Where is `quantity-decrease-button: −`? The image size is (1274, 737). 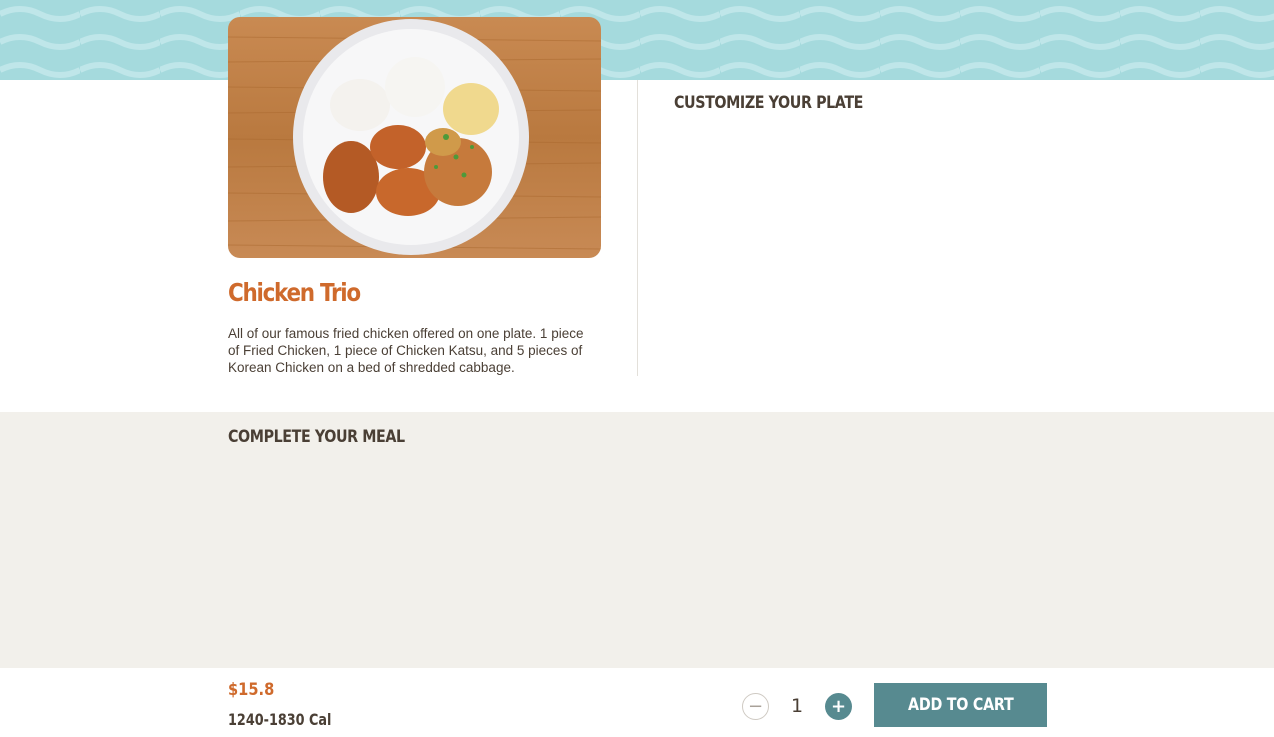 quantity-decrease-button: − is located at coordinates (755, 706).